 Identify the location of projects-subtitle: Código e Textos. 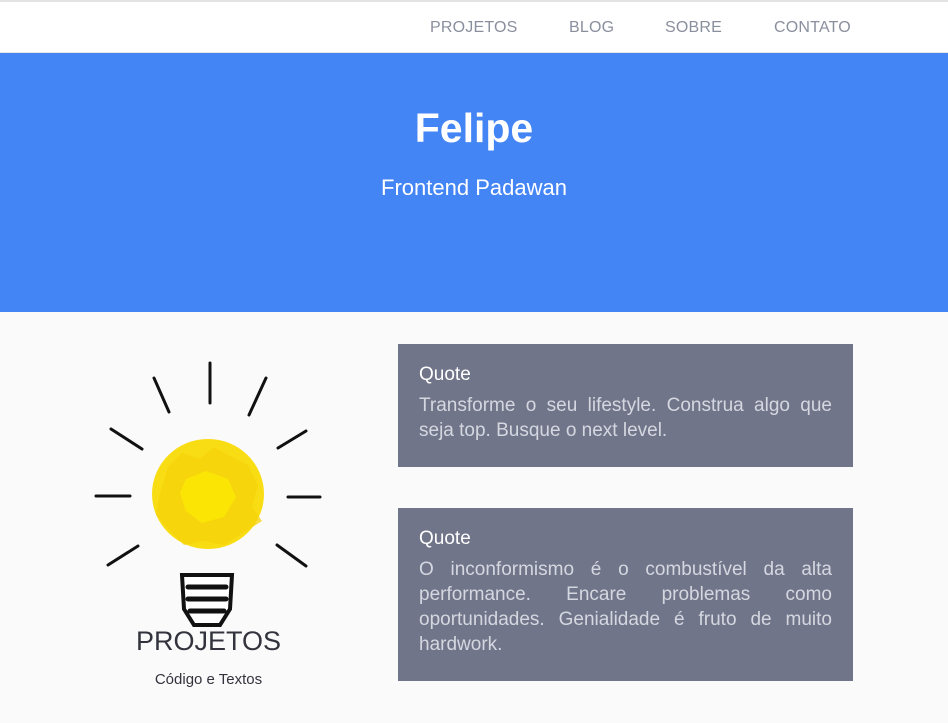
(208, 679).